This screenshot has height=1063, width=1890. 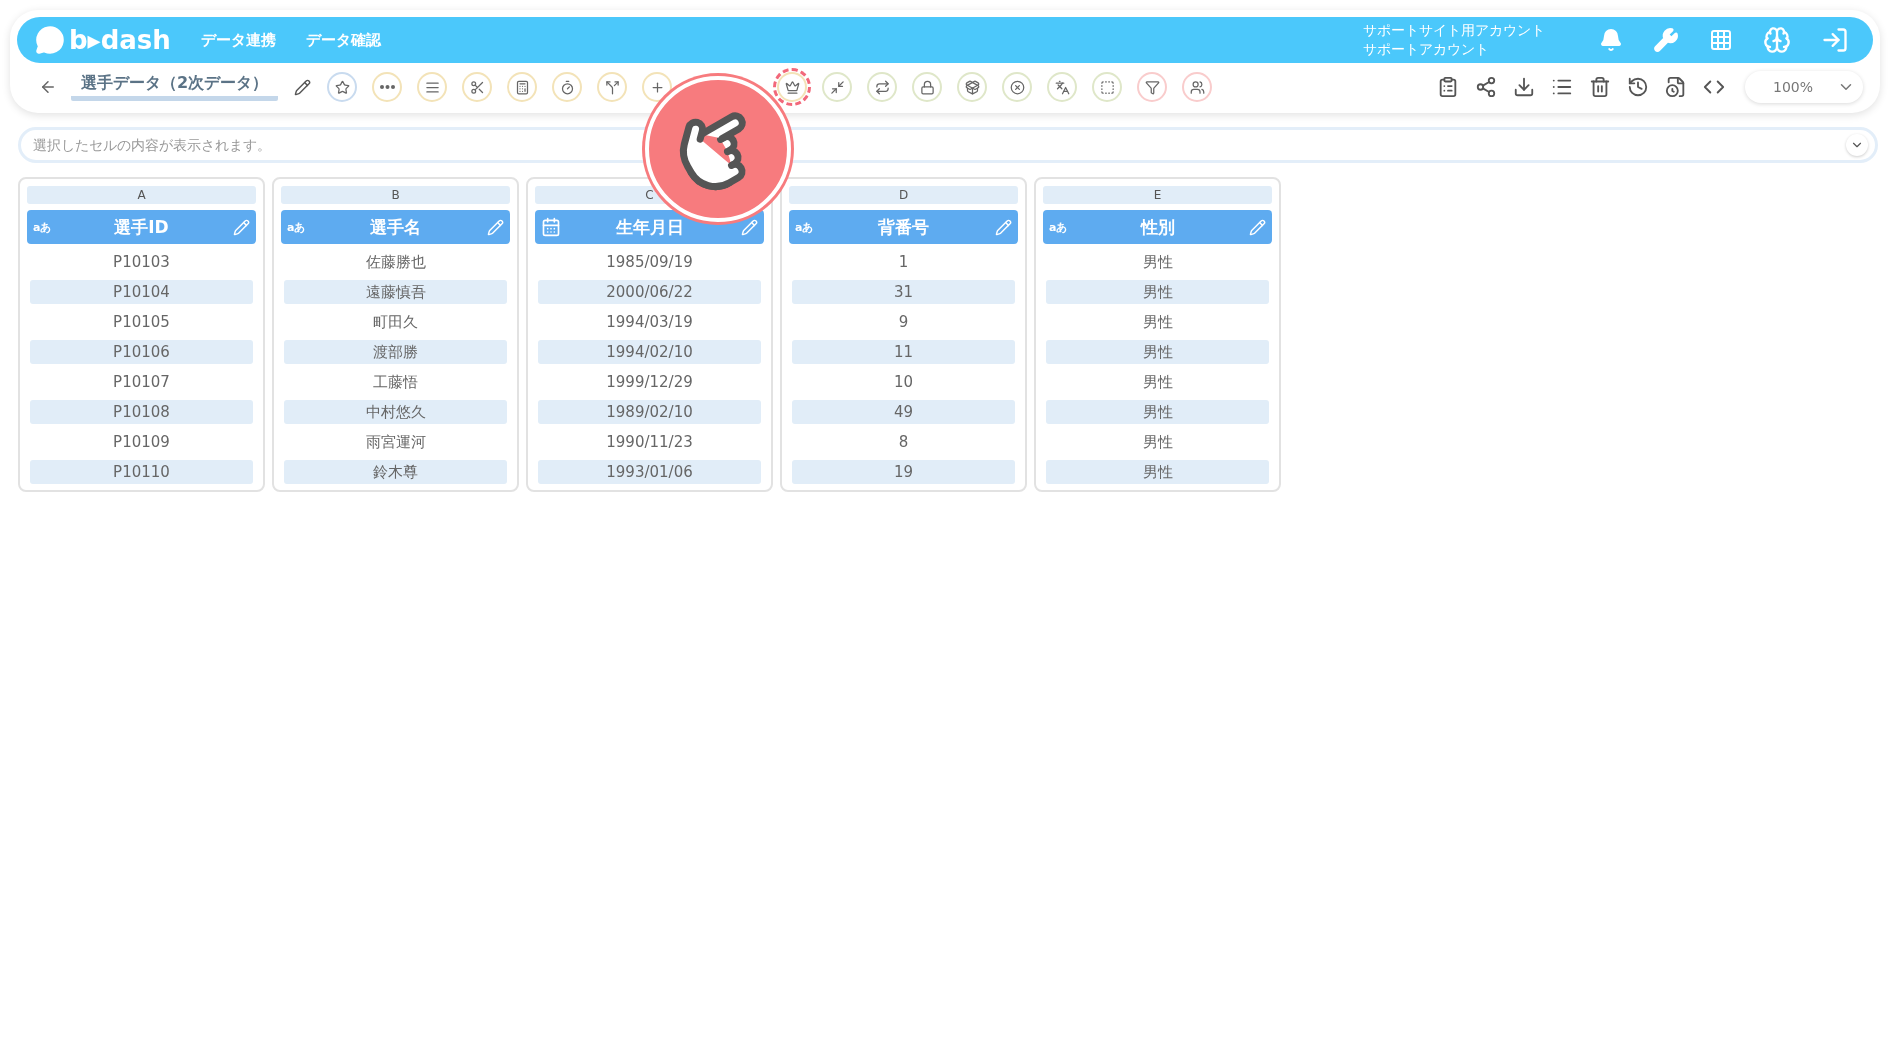 What do you see at coordinates (141, 442) in the screenshot?
I see `table-cell-text: P10109` at bounding box center [141, 442].